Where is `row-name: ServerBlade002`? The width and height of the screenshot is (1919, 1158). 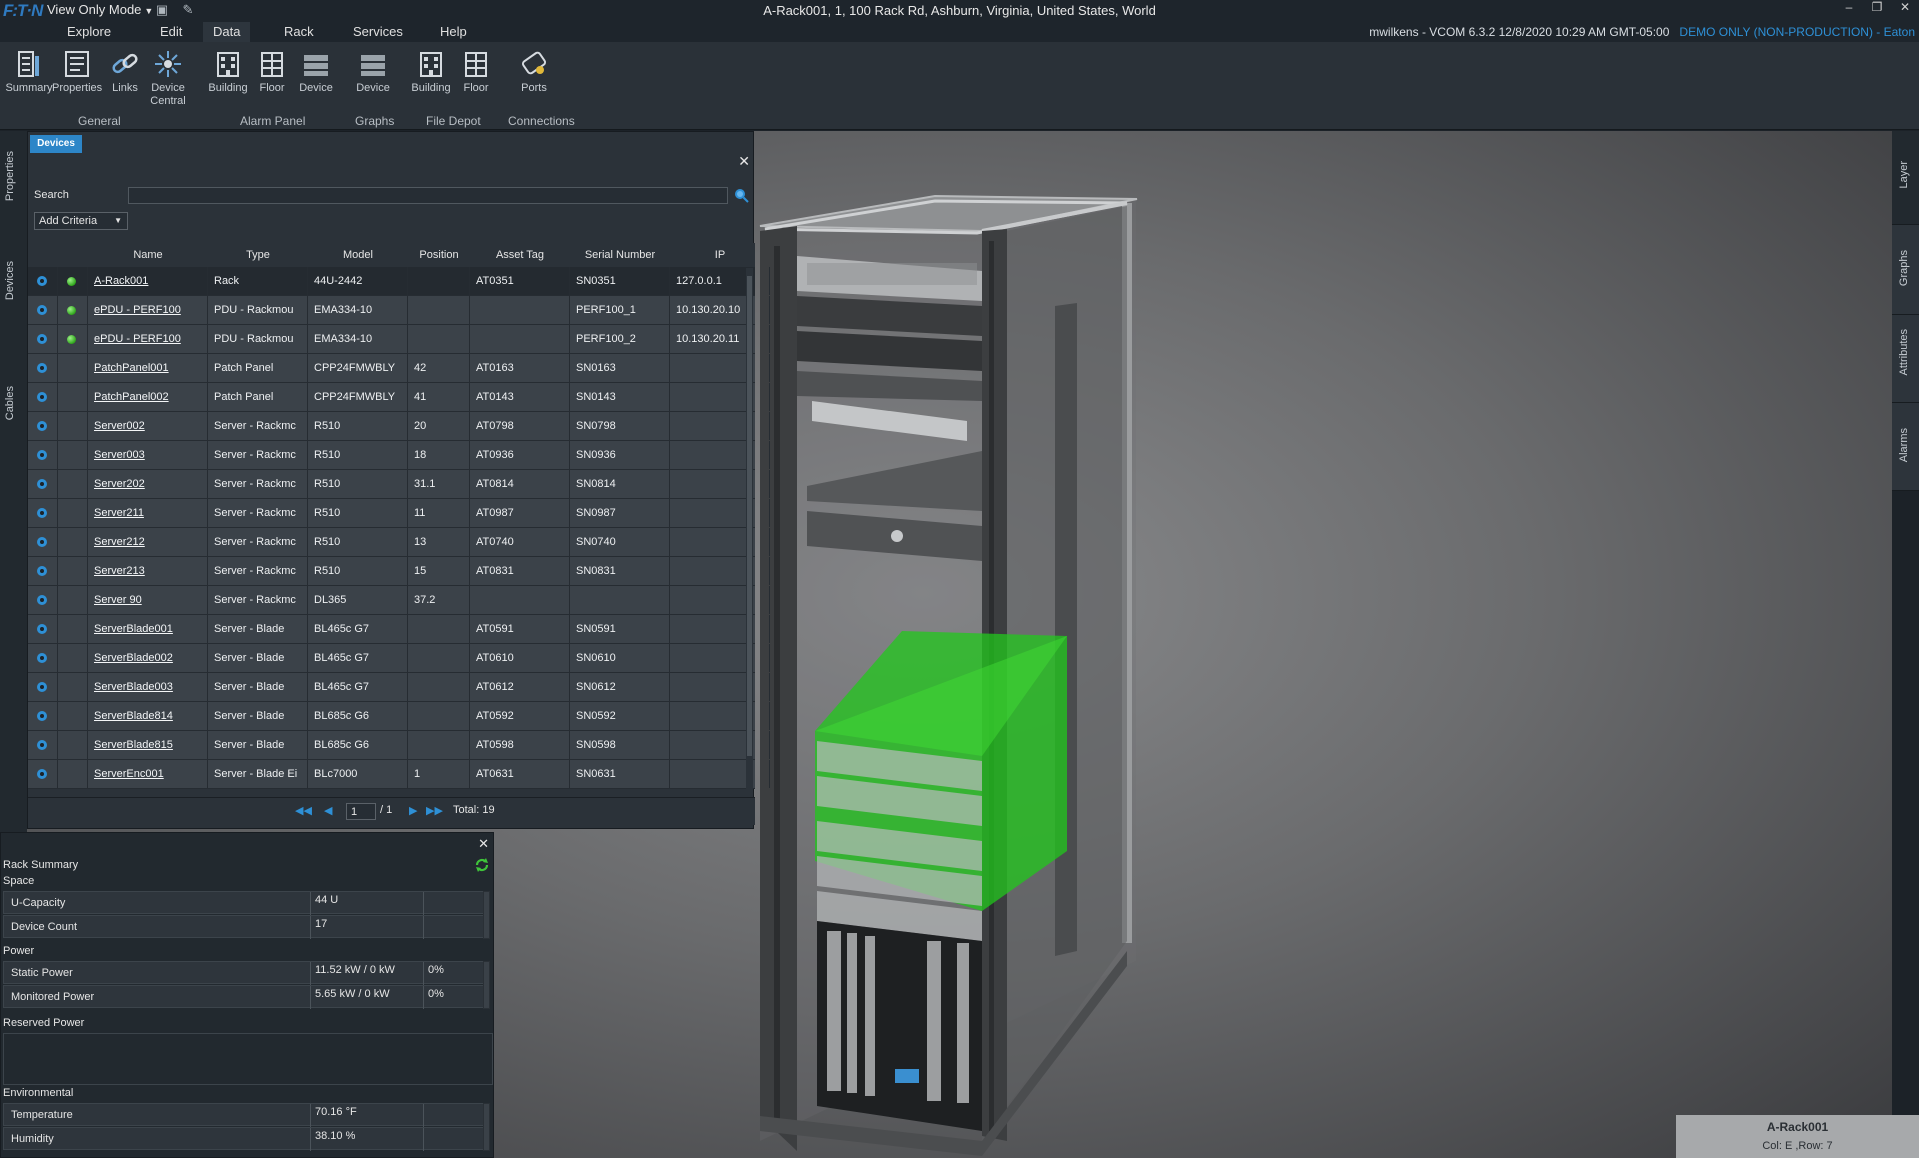 row-name: ServerBlade002 is located at coordinates (148, 658).